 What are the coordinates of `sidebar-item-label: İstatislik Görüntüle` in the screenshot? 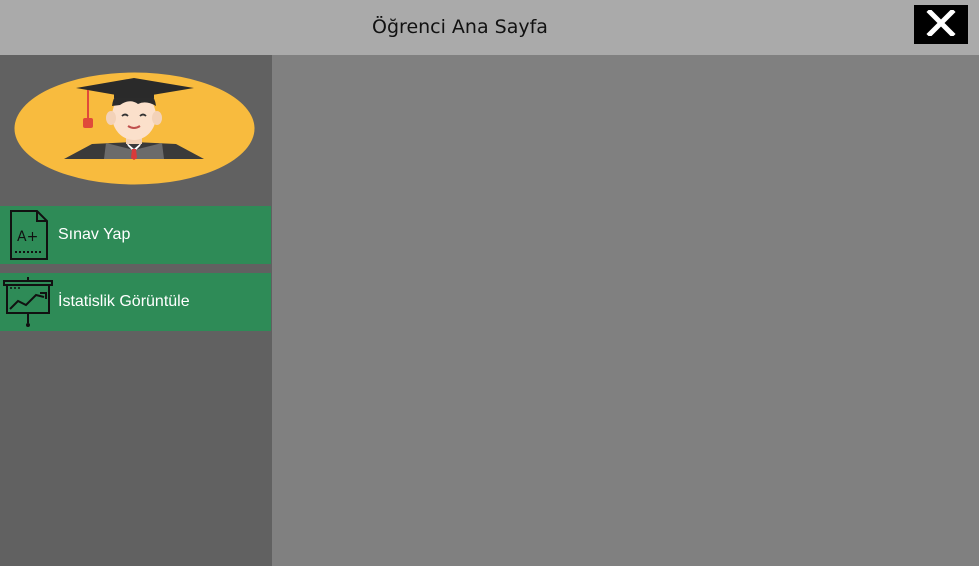 It's located at (124, 301).